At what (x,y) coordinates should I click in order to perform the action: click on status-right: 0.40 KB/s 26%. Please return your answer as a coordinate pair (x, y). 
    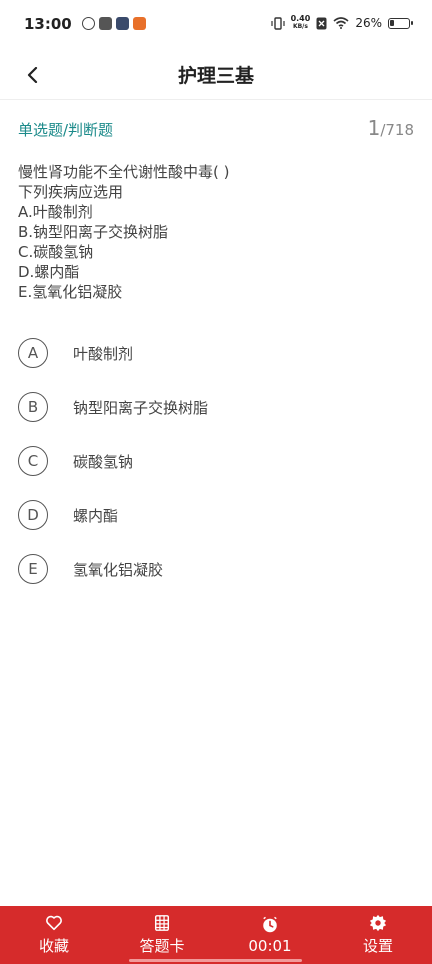
    Looking at the image, I should click on (341, 22).